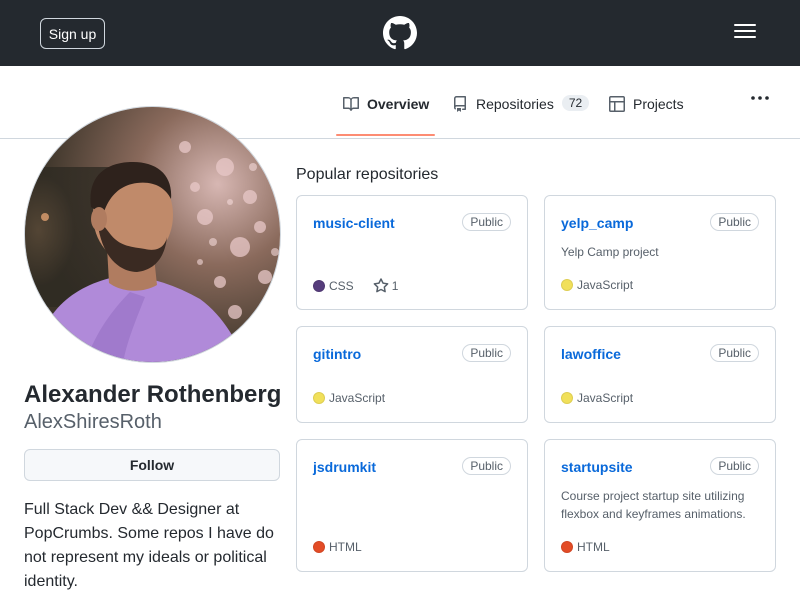 The image size is (800, 600). Describe the element at coordinates (745, 33) in the screenshot. I see `hamburger-icon` at that location.